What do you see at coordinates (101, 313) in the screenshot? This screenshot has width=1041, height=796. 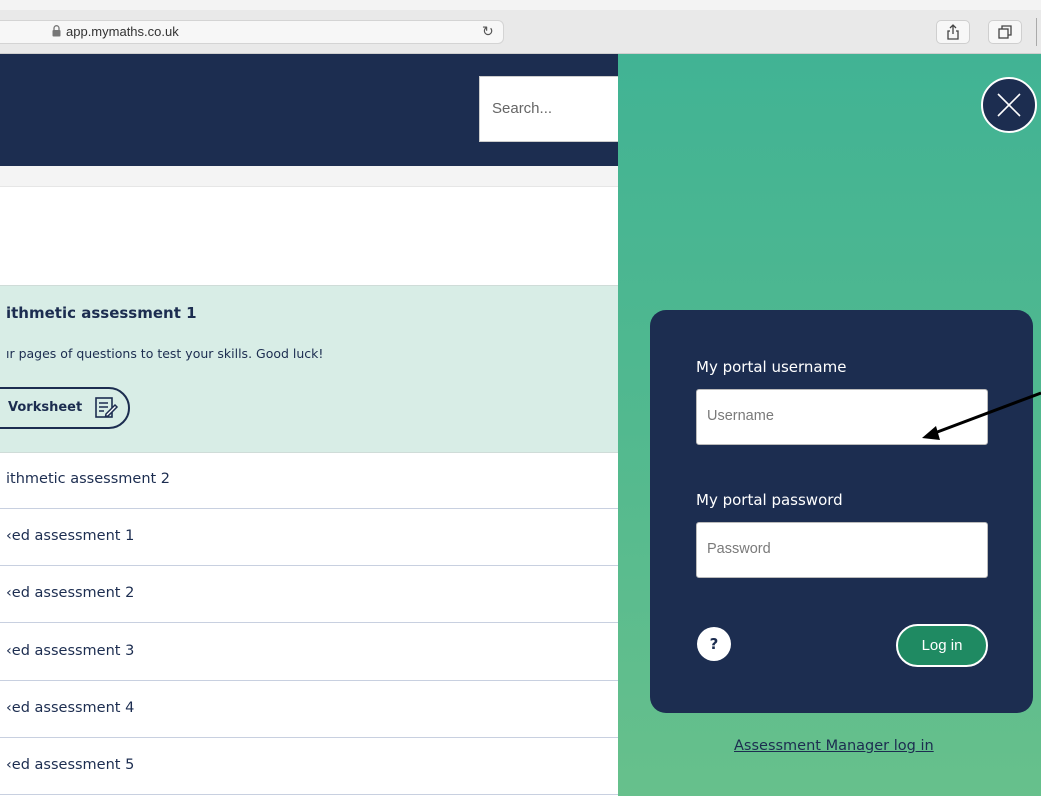 I see `assessment-title: ithmetic assessment 1` at bounding box center [101, 313].